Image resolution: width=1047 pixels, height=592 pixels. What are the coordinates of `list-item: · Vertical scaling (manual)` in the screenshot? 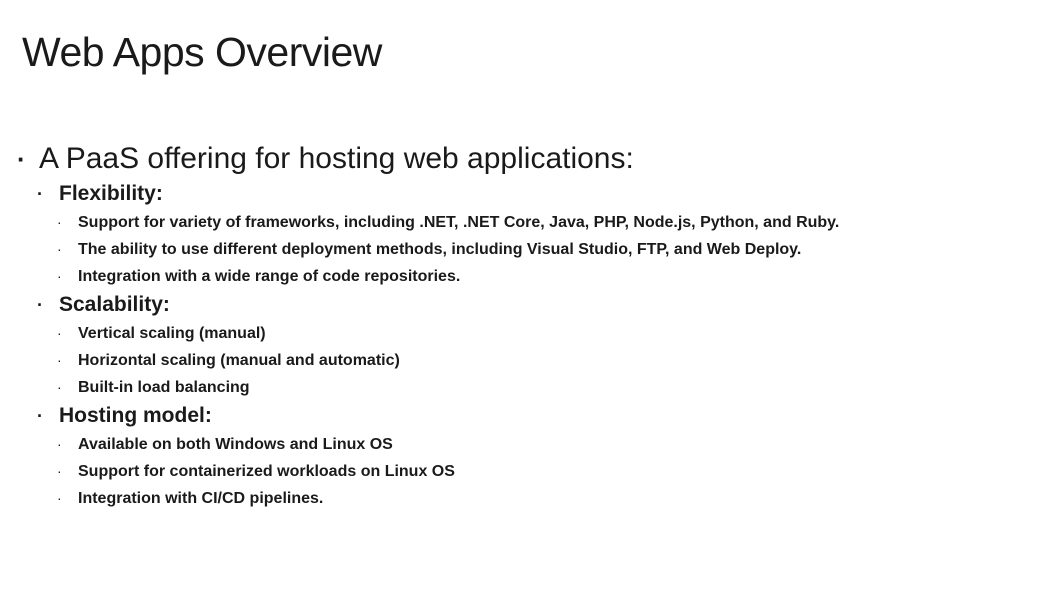 It's located at (526, 333).